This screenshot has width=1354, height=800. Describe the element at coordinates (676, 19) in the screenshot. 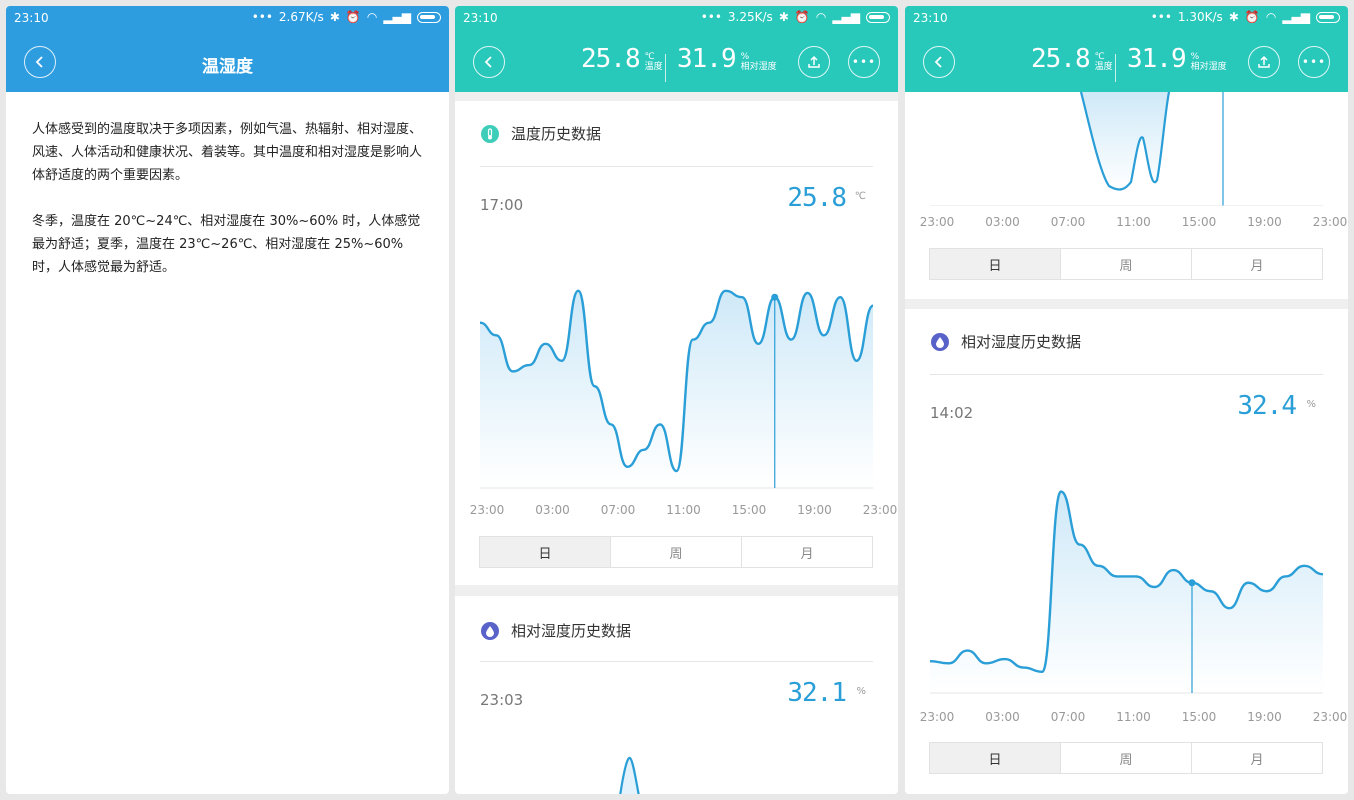

I see `status-bar: 23:10 ••• 3.25K/s ✱ ⏰ ◠ ▂▄▆` at that location.